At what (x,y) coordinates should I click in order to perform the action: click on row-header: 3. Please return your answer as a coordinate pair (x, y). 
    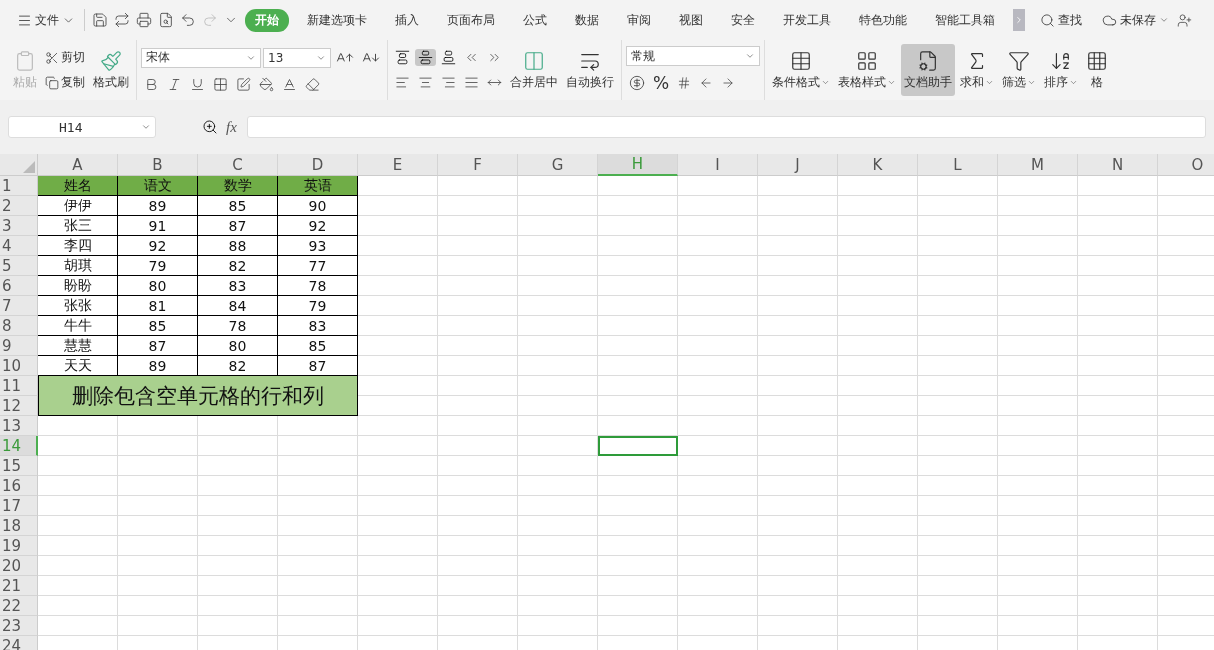
    Looking at the image, I should click on (19, 226).